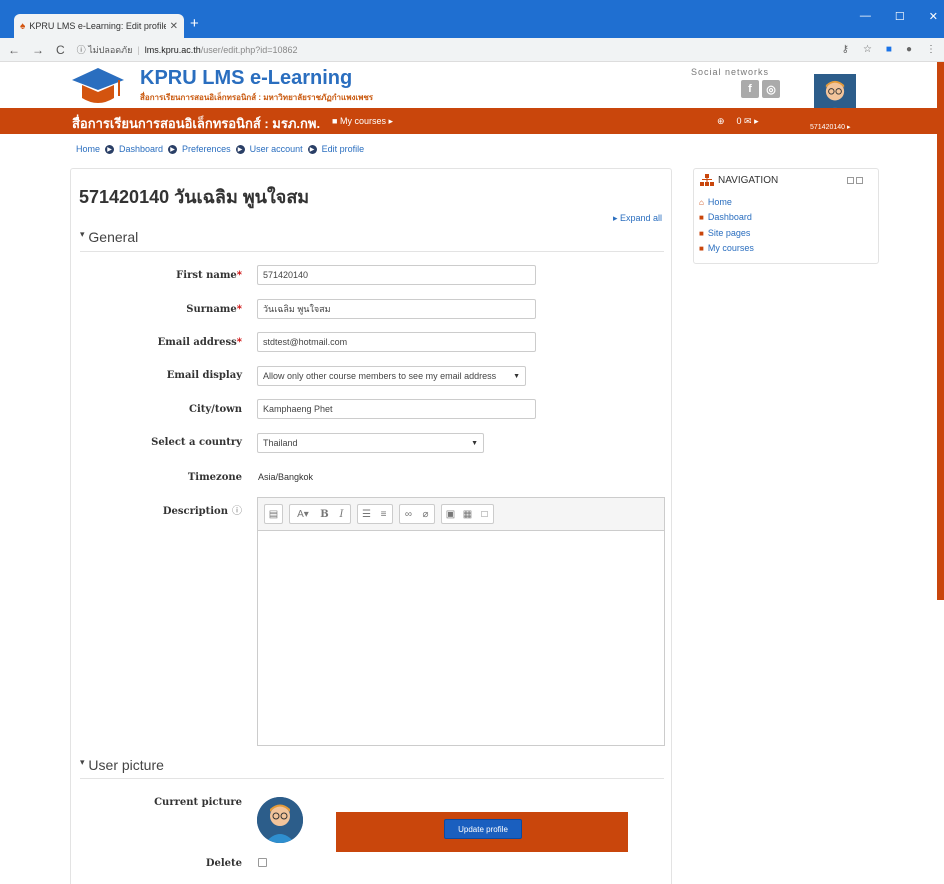 Image resolution: width=944 pixels, height=884 pixels. I want to click on tab-title: KPRU LMS e-Learning: Edit profile, so click(97, 26).